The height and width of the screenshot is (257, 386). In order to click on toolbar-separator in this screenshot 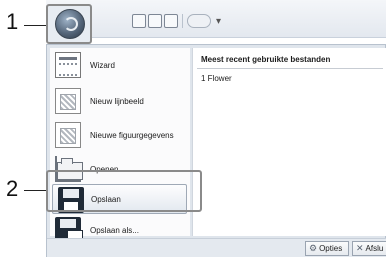, I will do `click(182, 21)`.